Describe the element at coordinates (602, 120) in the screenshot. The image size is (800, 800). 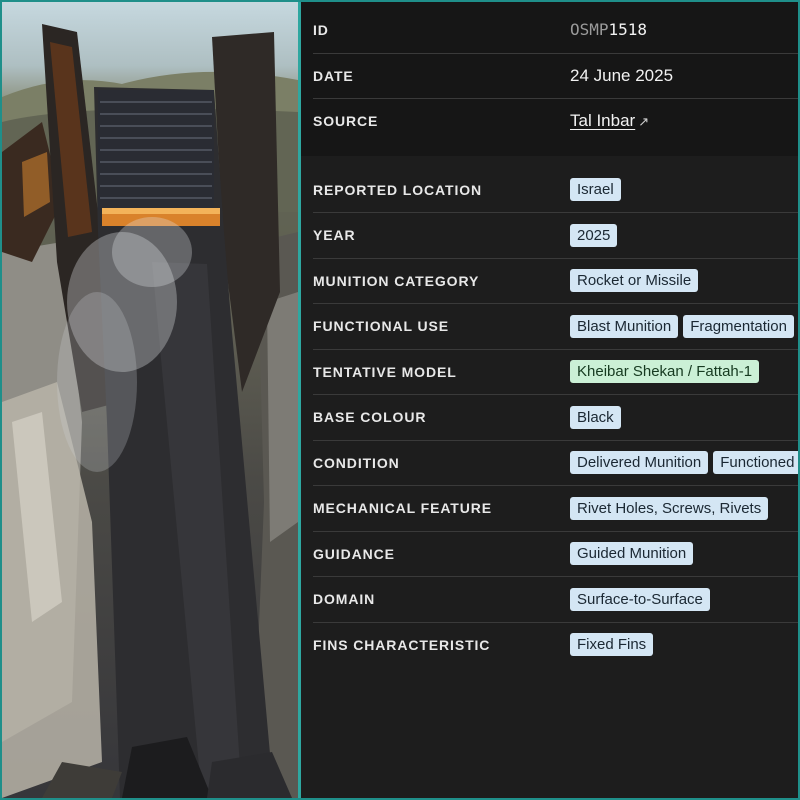
I see `source-link-text: Tal Inbar` at that location.